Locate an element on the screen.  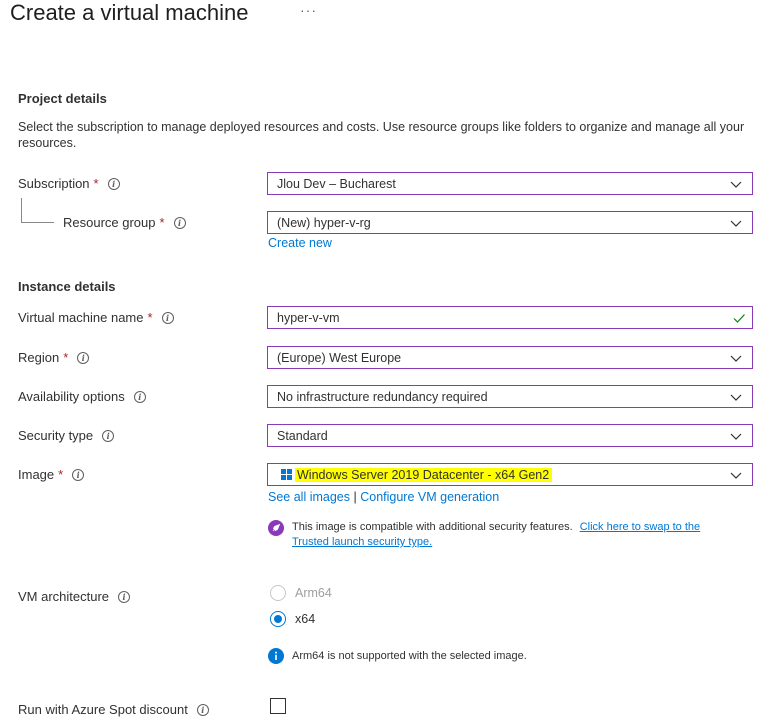
vm-architecture-label: VM architecture i is located at coordinates (74, 596).